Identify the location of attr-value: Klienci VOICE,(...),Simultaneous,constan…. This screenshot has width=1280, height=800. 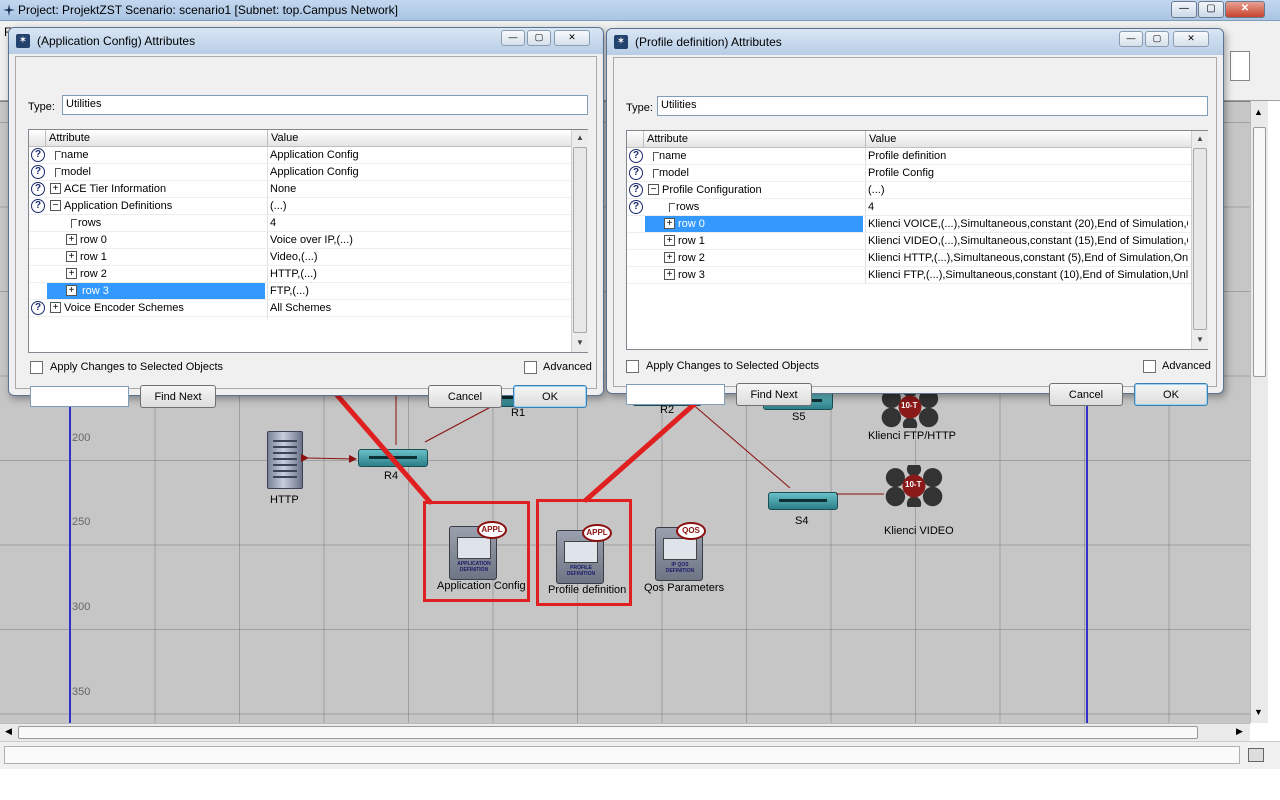
(1028, 224).